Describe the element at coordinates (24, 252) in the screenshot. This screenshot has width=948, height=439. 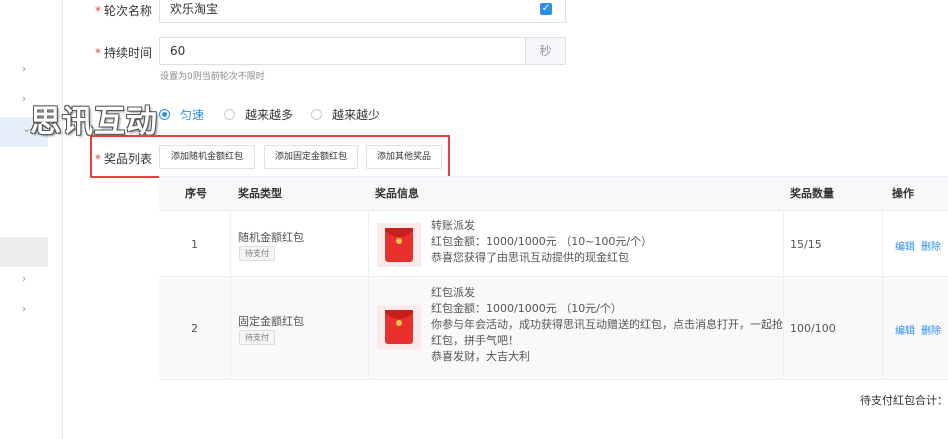
I see `sidebar-hover-item` at that location.